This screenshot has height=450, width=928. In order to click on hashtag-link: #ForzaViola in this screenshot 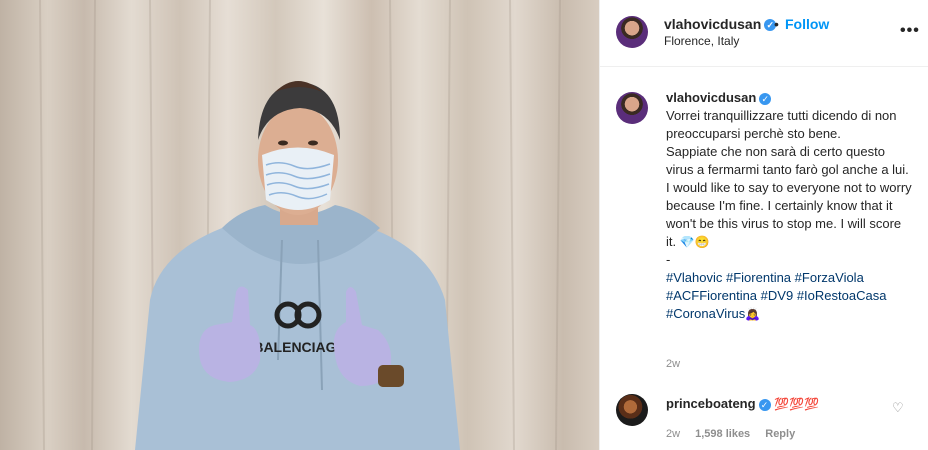, I will do `click(829, 277)`.